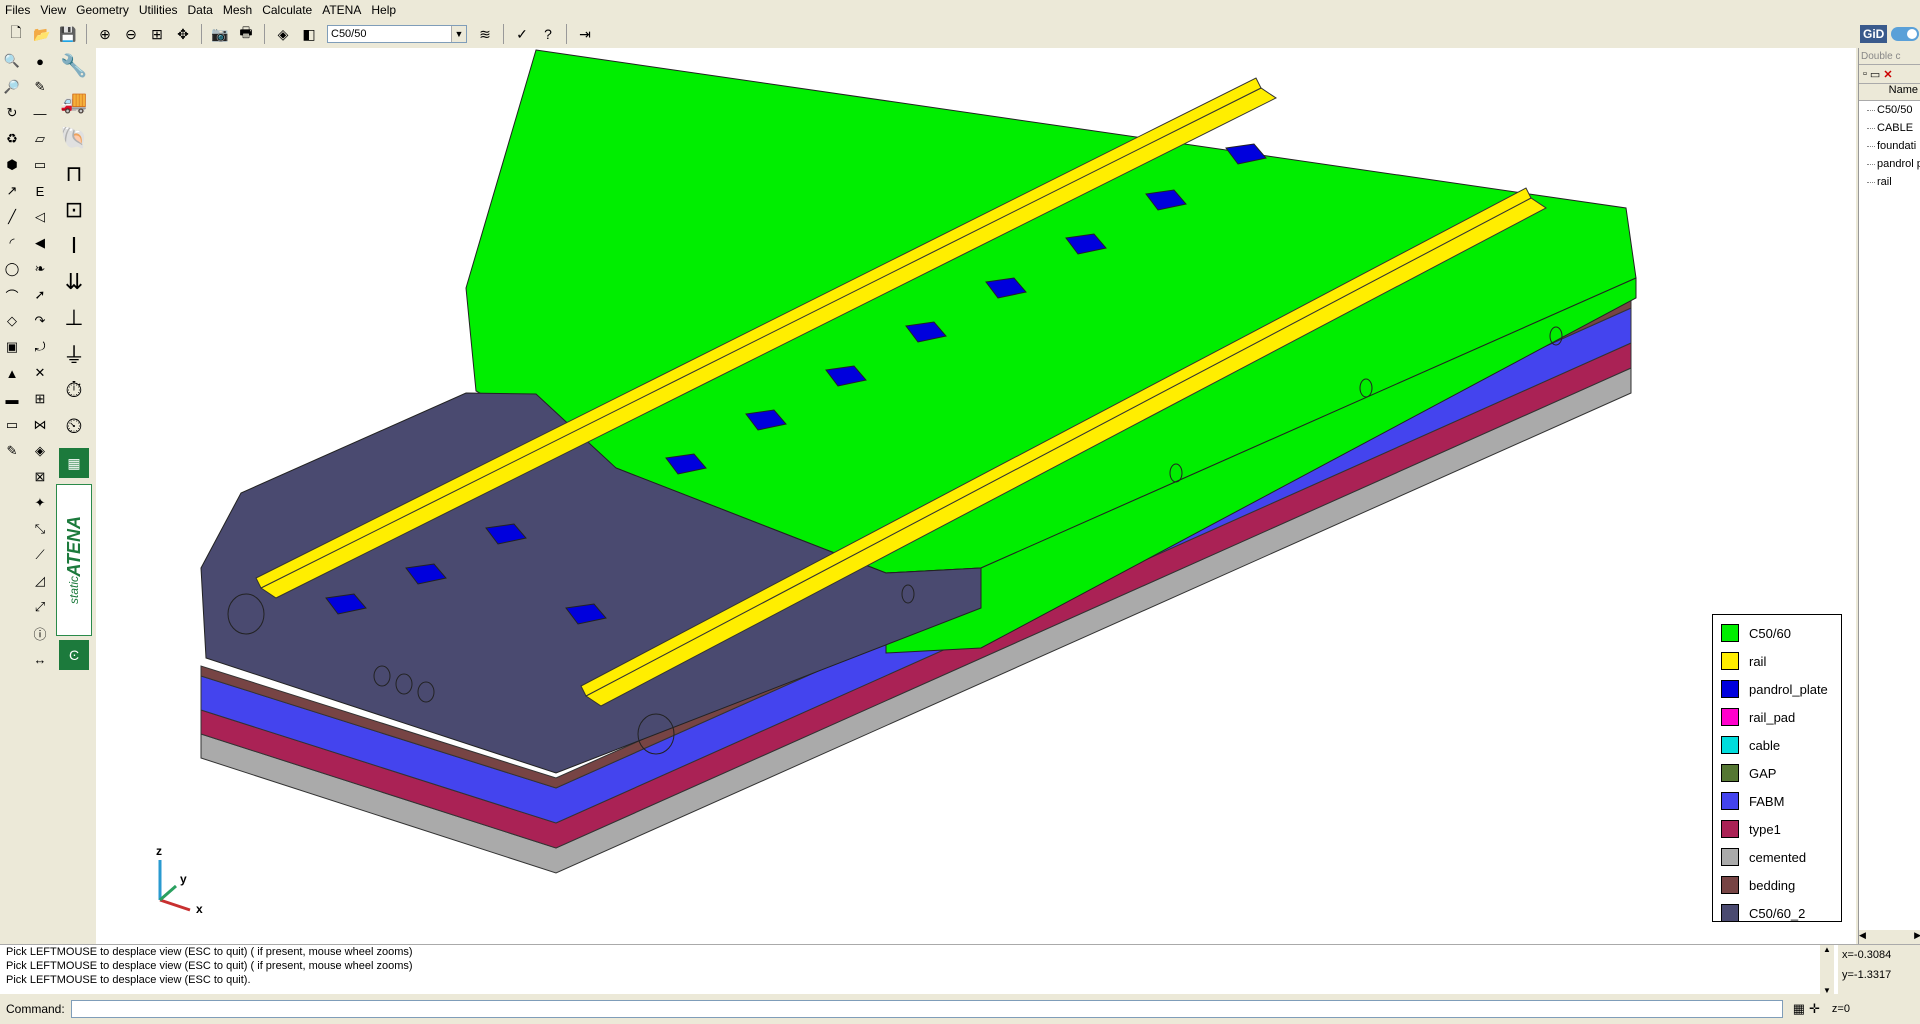  What do you see at coordinates (237, 10) in the screenshot?
I see `menu-mesh: Mesh` at bounding box center [237, 10].